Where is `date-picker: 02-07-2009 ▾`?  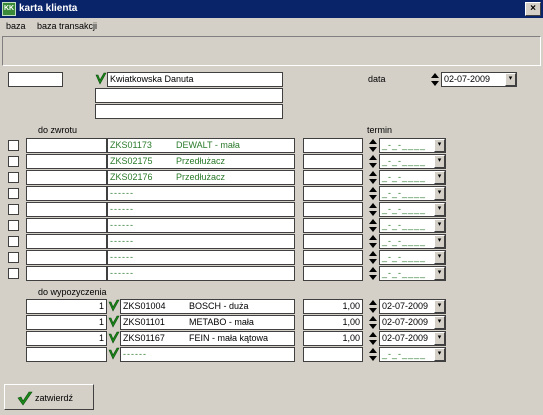 date-picker: 02-07-2009 ▾ is located at coordinates (479, 79).